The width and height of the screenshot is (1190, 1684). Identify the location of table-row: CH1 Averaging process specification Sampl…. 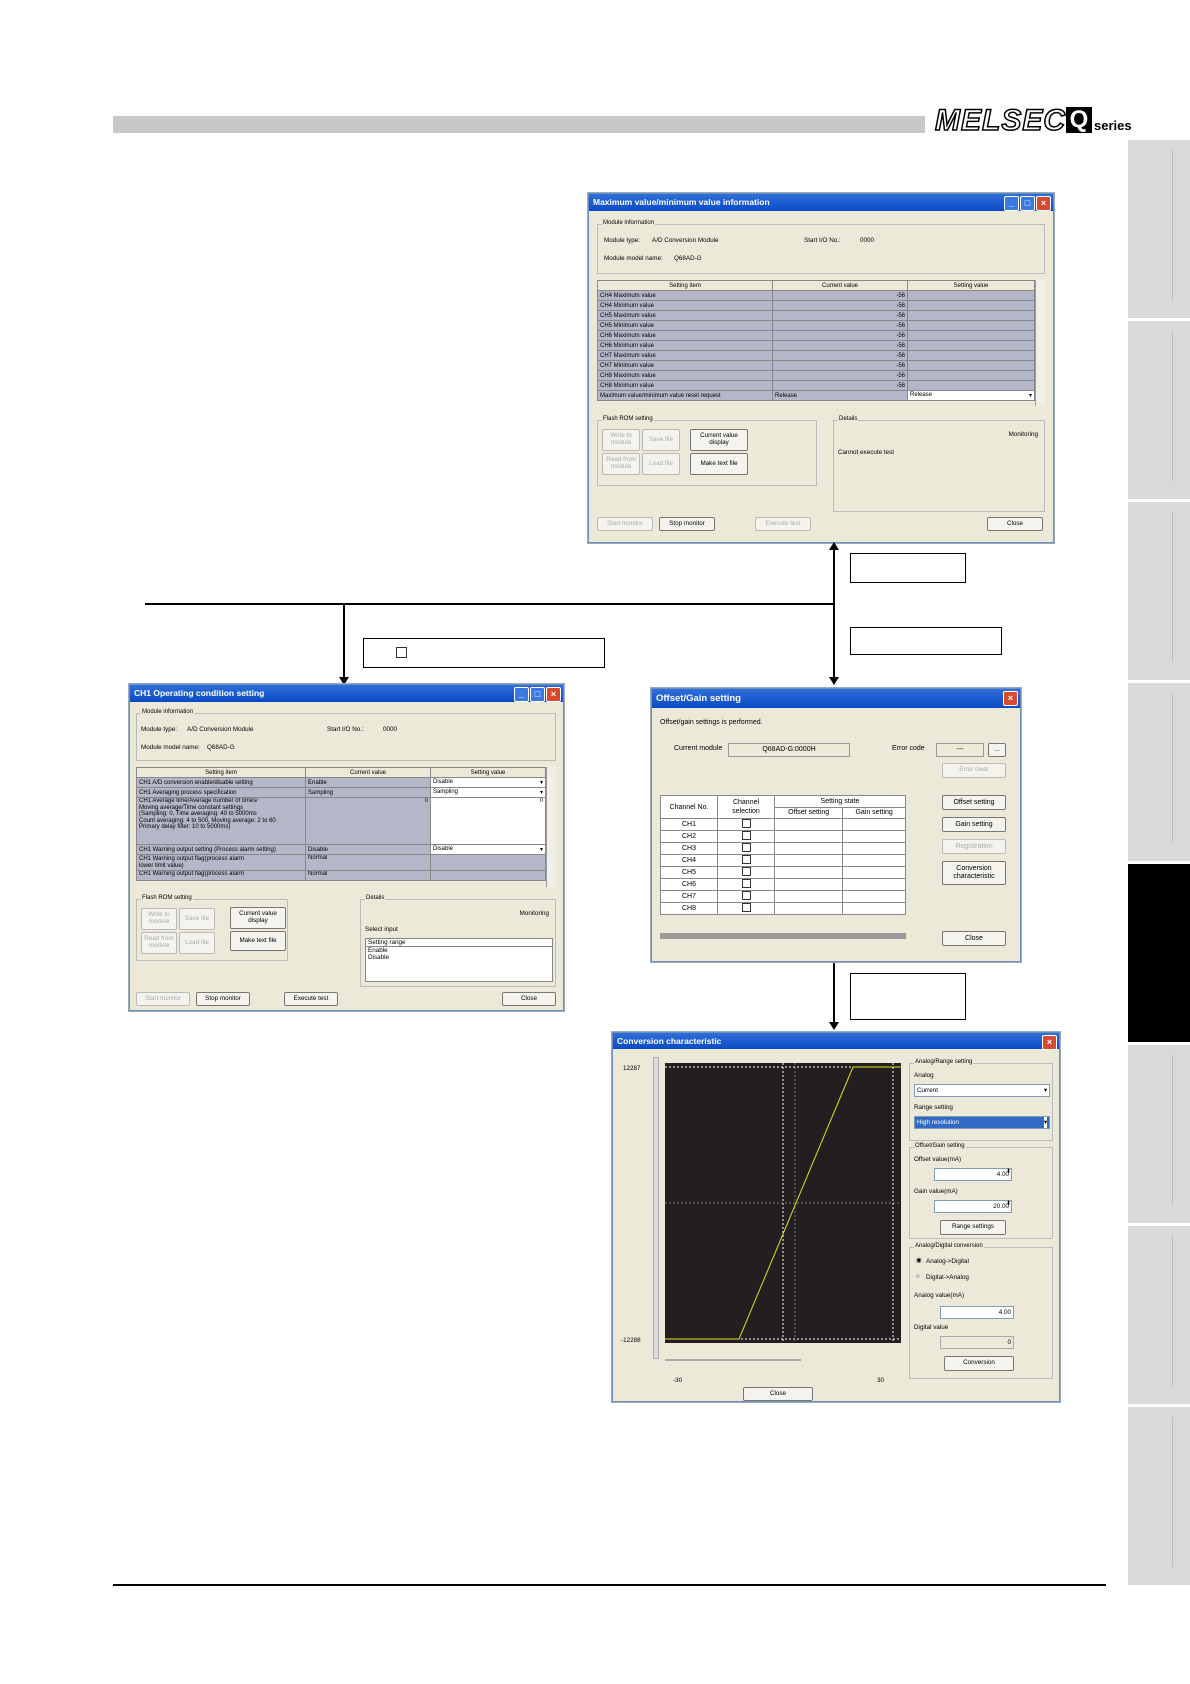
(341, 792).